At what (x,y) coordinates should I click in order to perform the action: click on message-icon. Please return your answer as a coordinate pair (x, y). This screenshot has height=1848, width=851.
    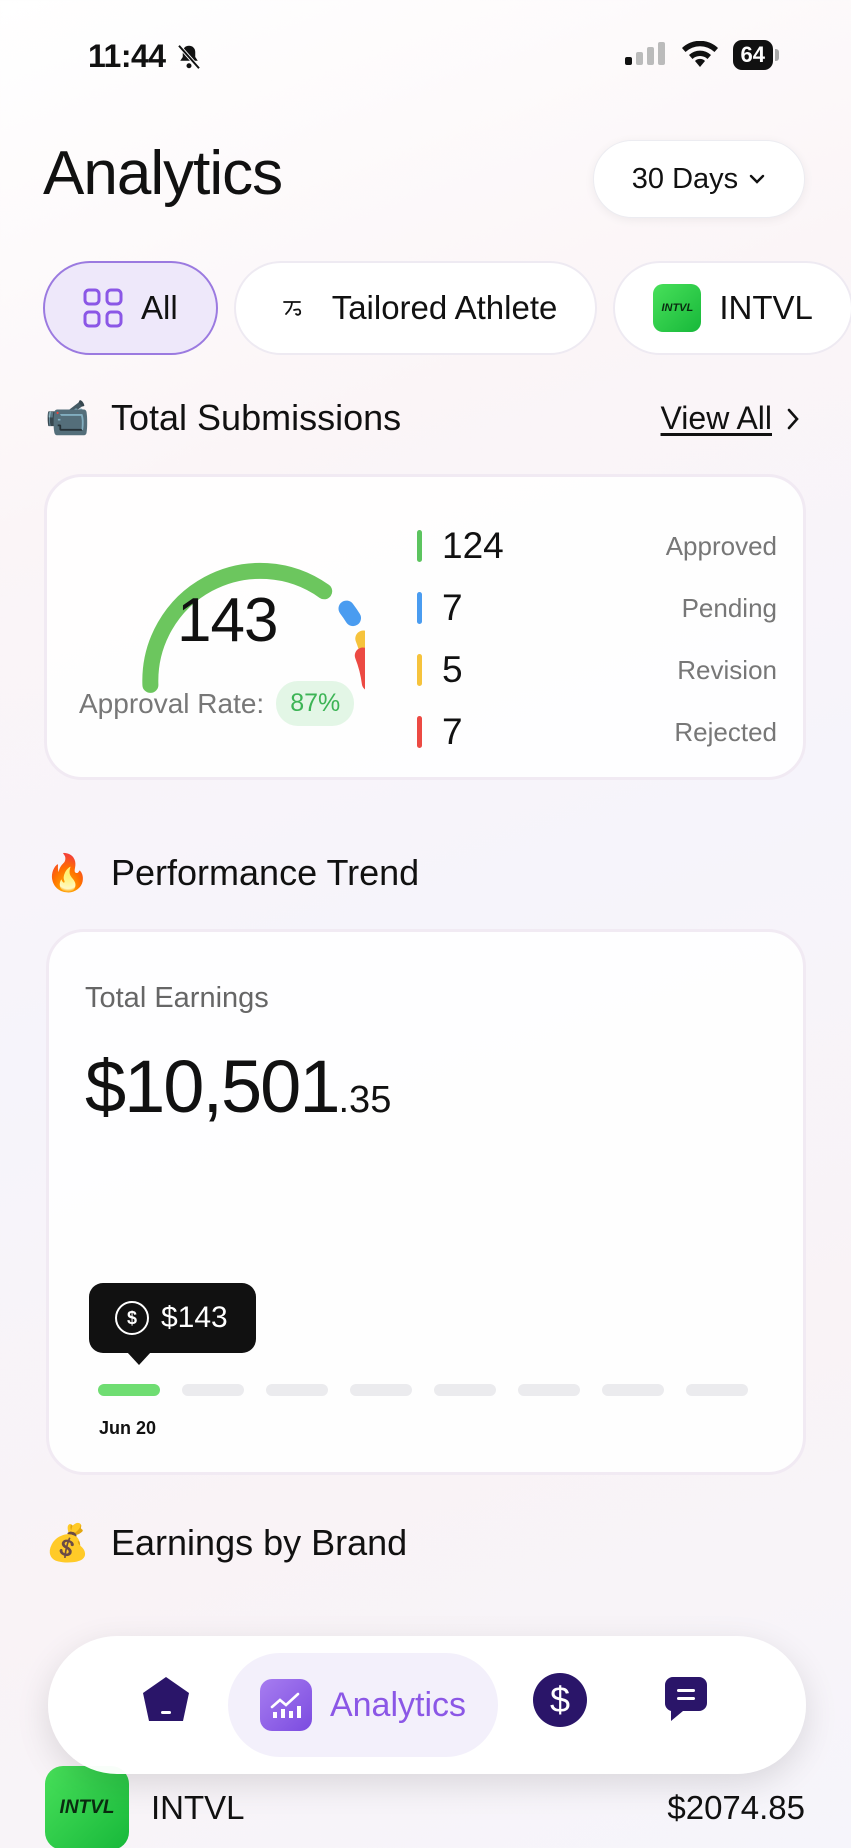
    Looking at the image, I should click on (685, 1699).